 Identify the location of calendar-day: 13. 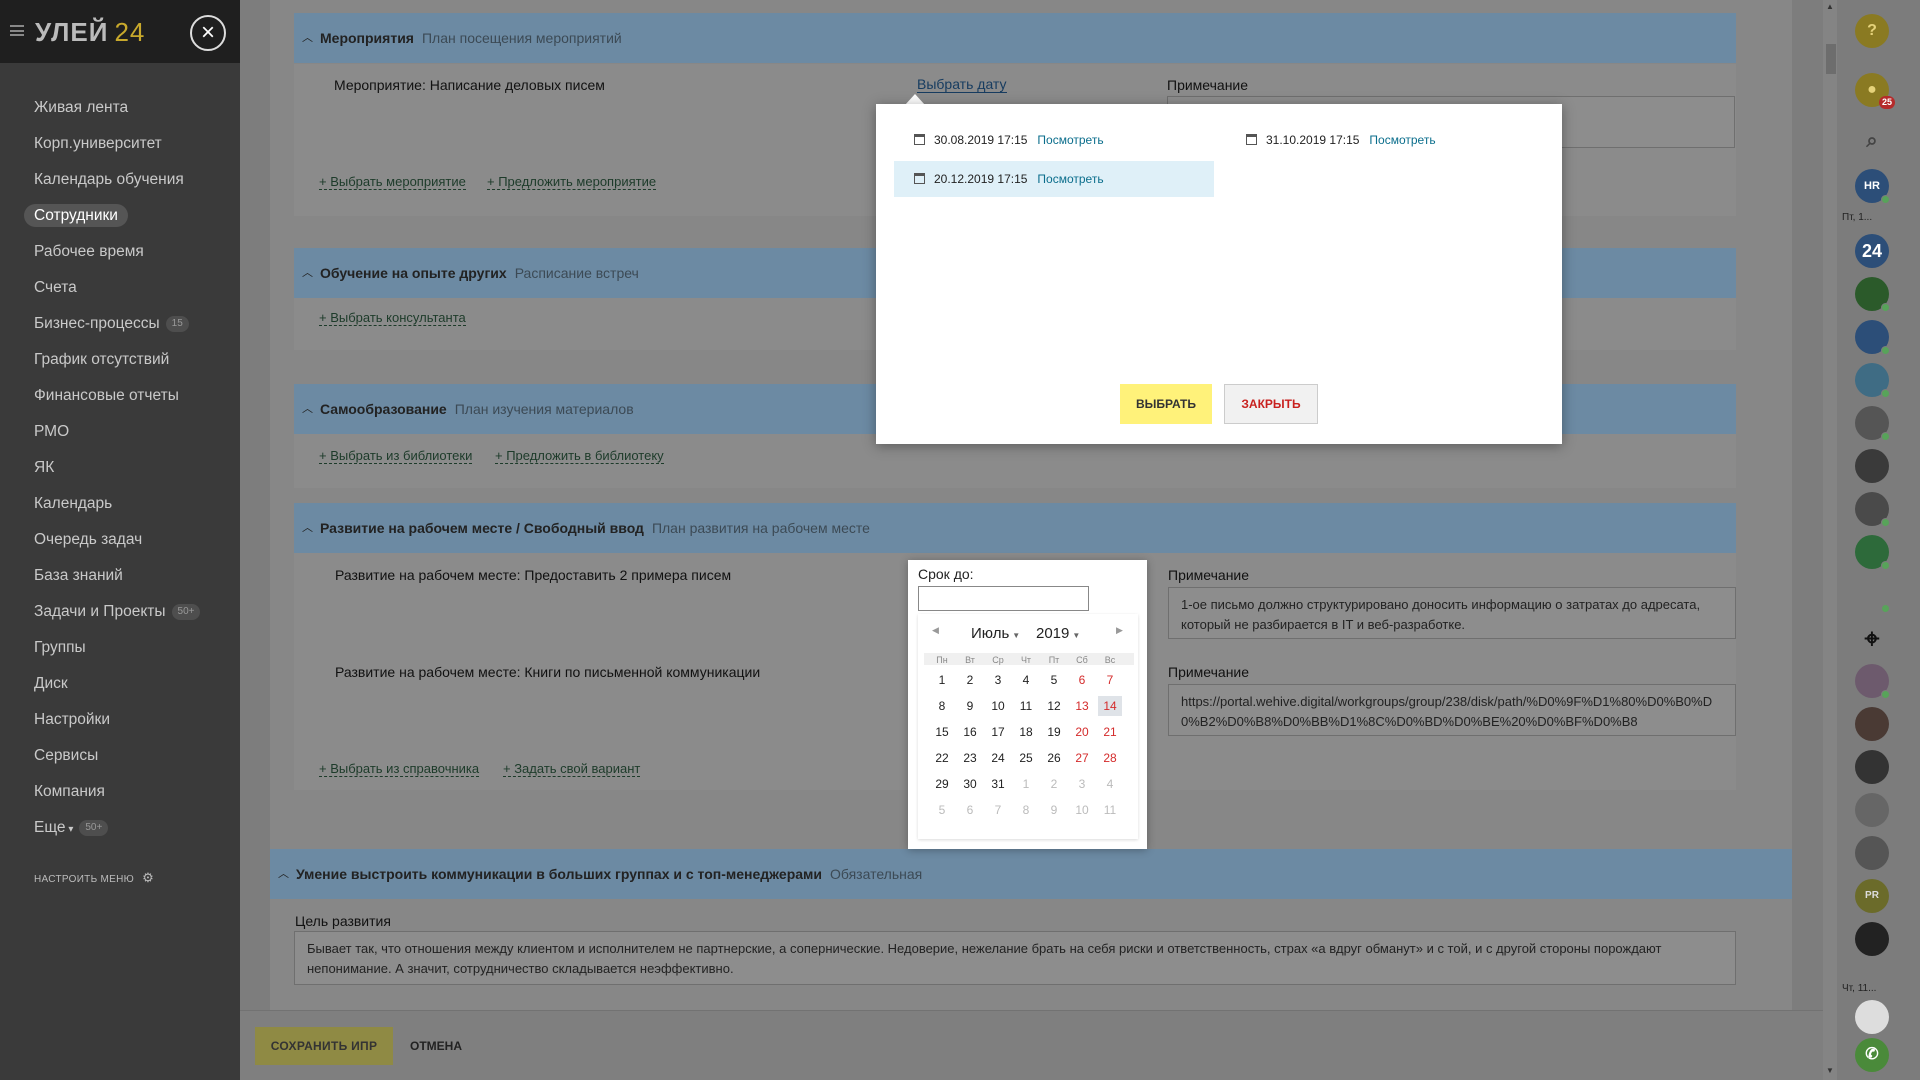
(1082, 706).